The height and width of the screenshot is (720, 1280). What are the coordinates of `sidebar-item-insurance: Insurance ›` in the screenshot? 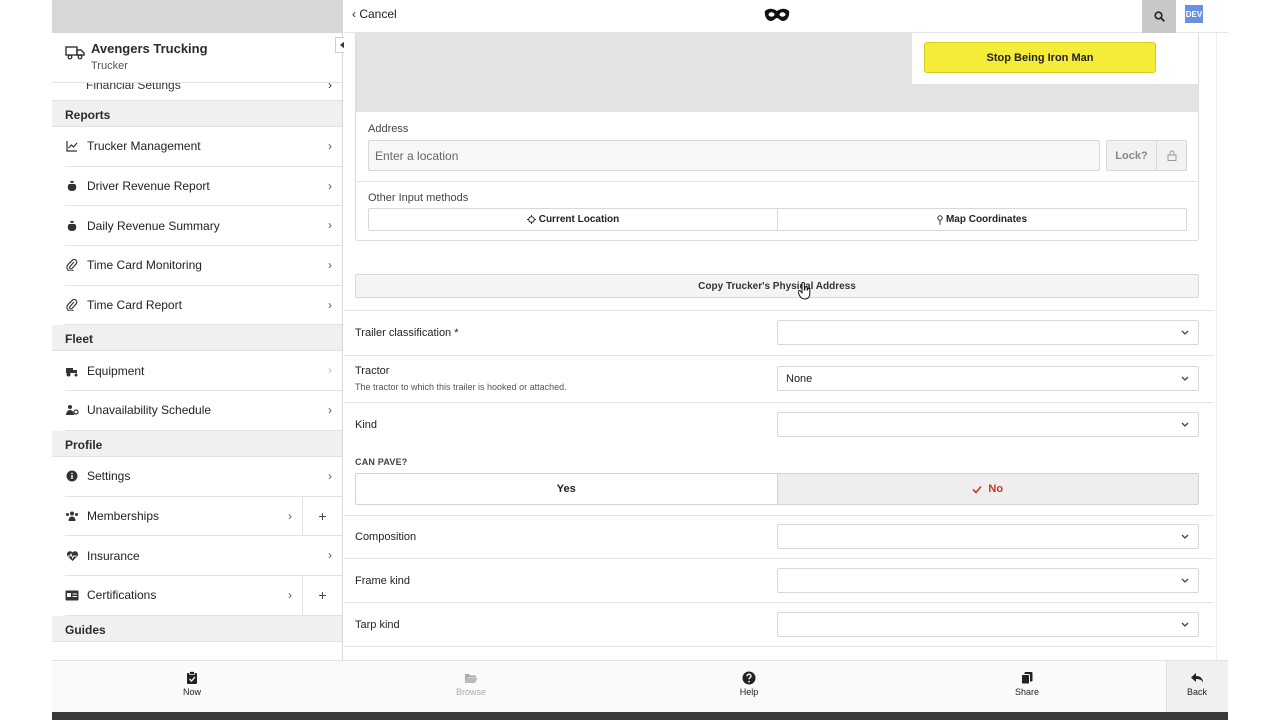 It's located at (203, 556).